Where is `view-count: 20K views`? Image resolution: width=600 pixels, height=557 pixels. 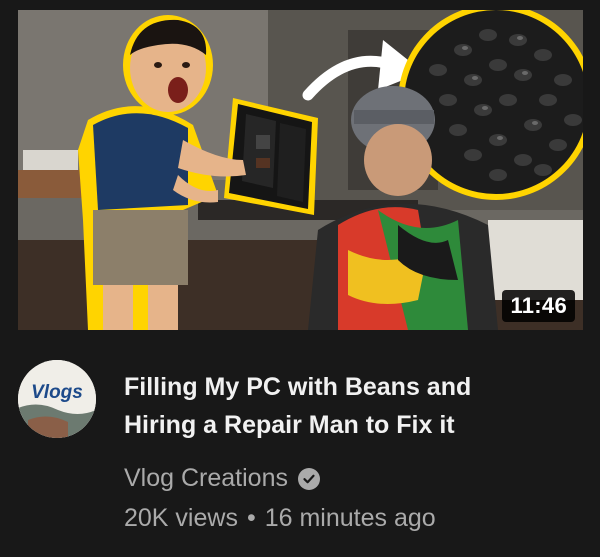
view-count: 20K views is located at coordinates (181, 518).